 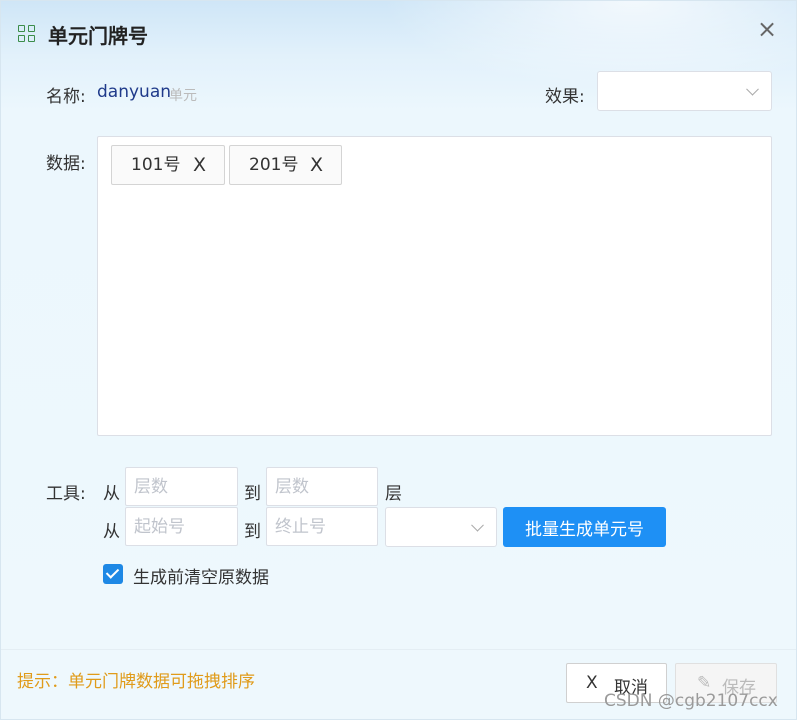 I want to click on name-label: 名称:, so click(x=66, y=97).